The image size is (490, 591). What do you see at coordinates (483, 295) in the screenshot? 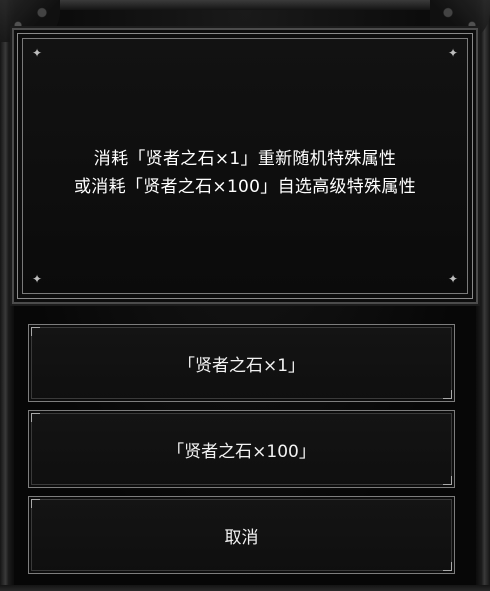
I see `frame-pillar-right` at bounding box center [483, 295].